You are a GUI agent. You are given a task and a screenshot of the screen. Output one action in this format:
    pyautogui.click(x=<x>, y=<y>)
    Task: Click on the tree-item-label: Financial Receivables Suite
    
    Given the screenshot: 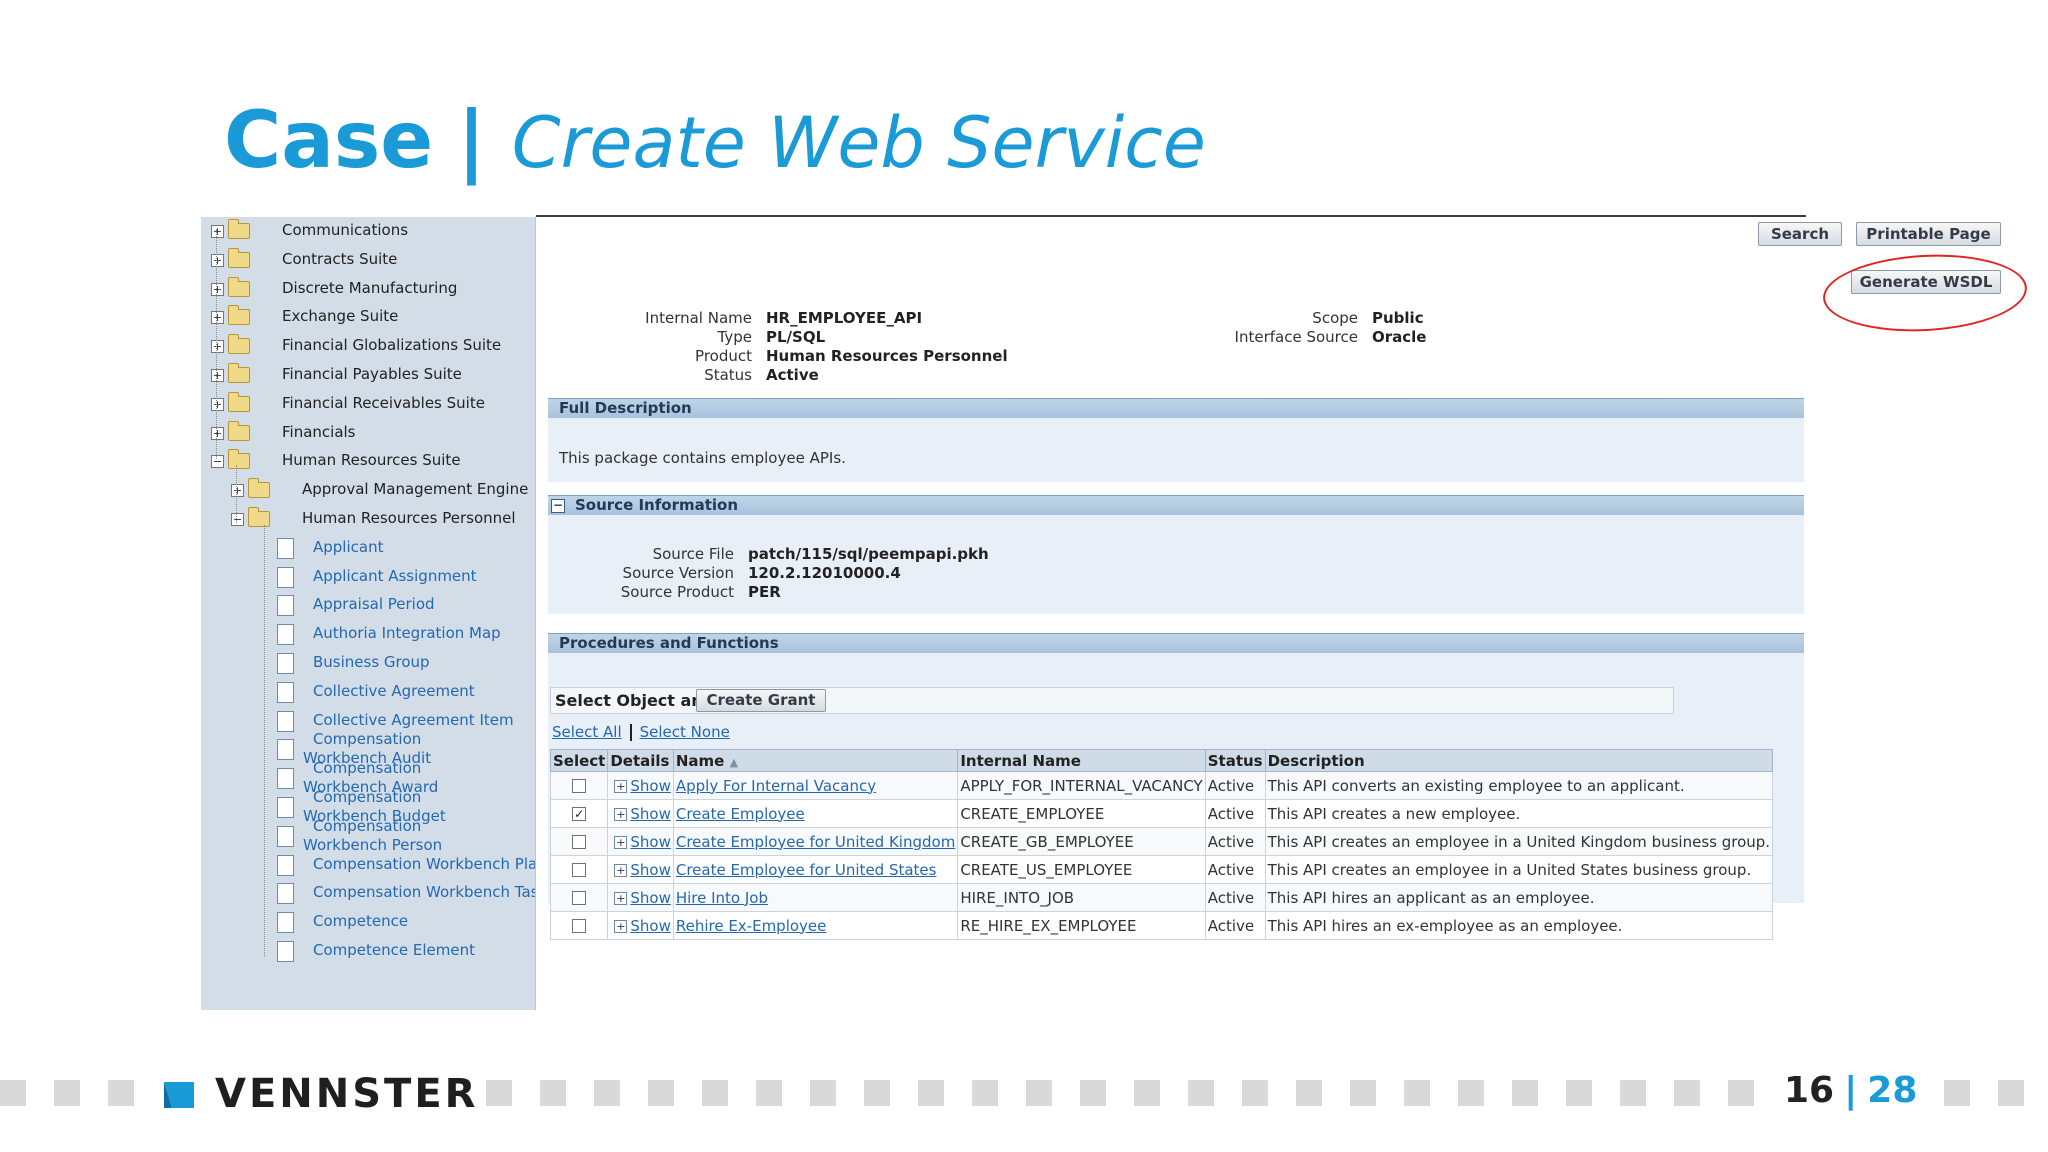 What is the action you would take?
    pyautogui.click(x=383, y=403)
    